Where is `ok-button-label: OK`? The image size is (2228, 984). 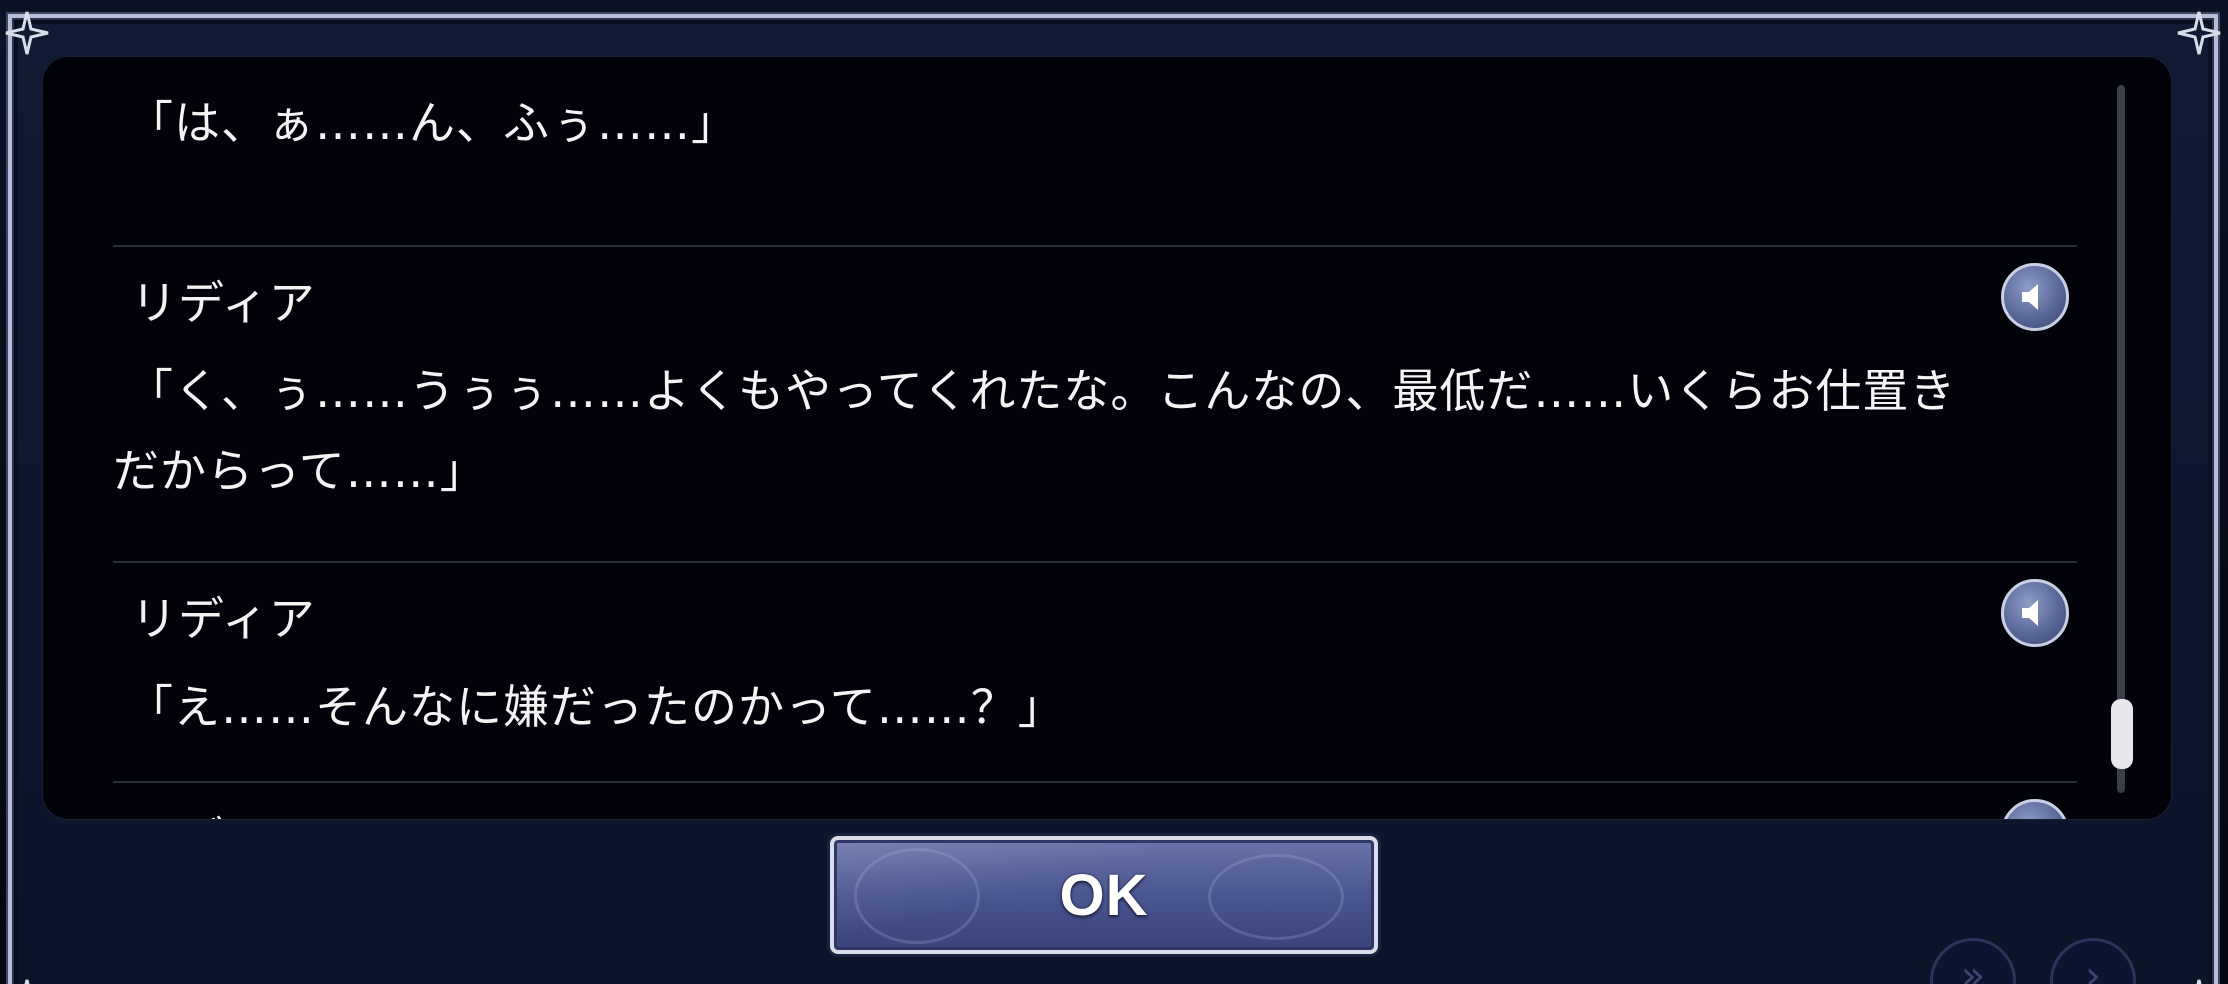
ok-button-label: OK is located at coordinates (1104, 895).